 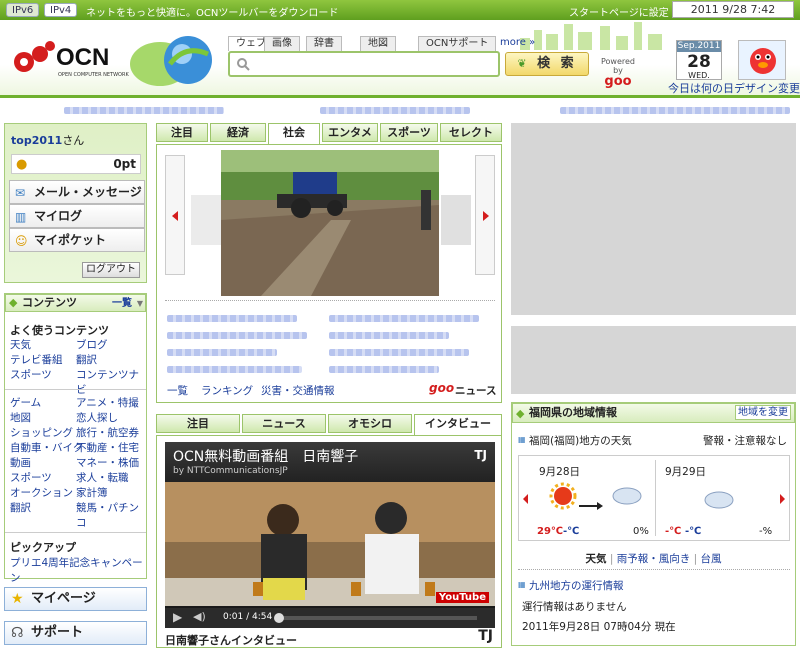 What do you see at coordinates (97, 418) in the screenshot?
I see `content-link: 恋人探し` at bounding box center [97, 418].